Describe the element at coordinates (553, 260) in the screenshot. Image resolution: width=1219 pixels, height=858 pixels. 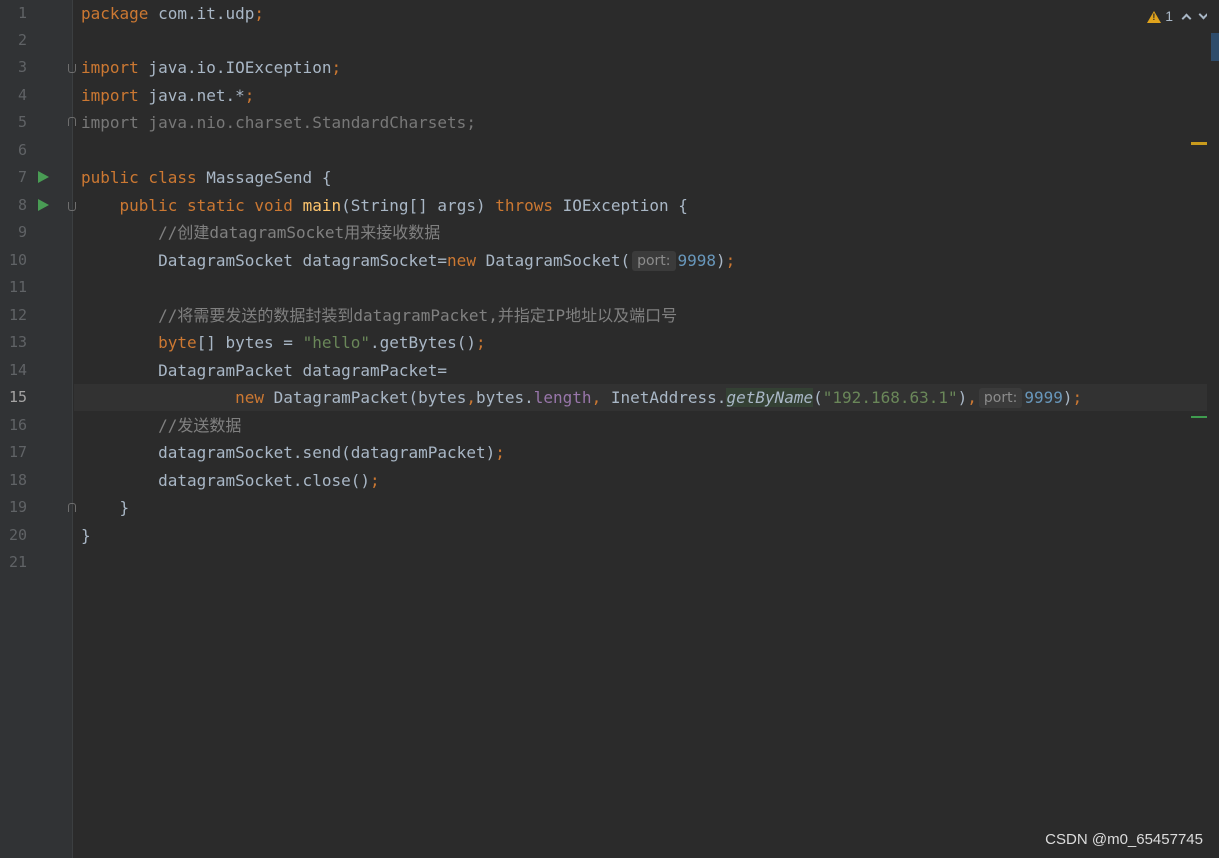
I see `constructor-call: DatagramSocket(` at that location.